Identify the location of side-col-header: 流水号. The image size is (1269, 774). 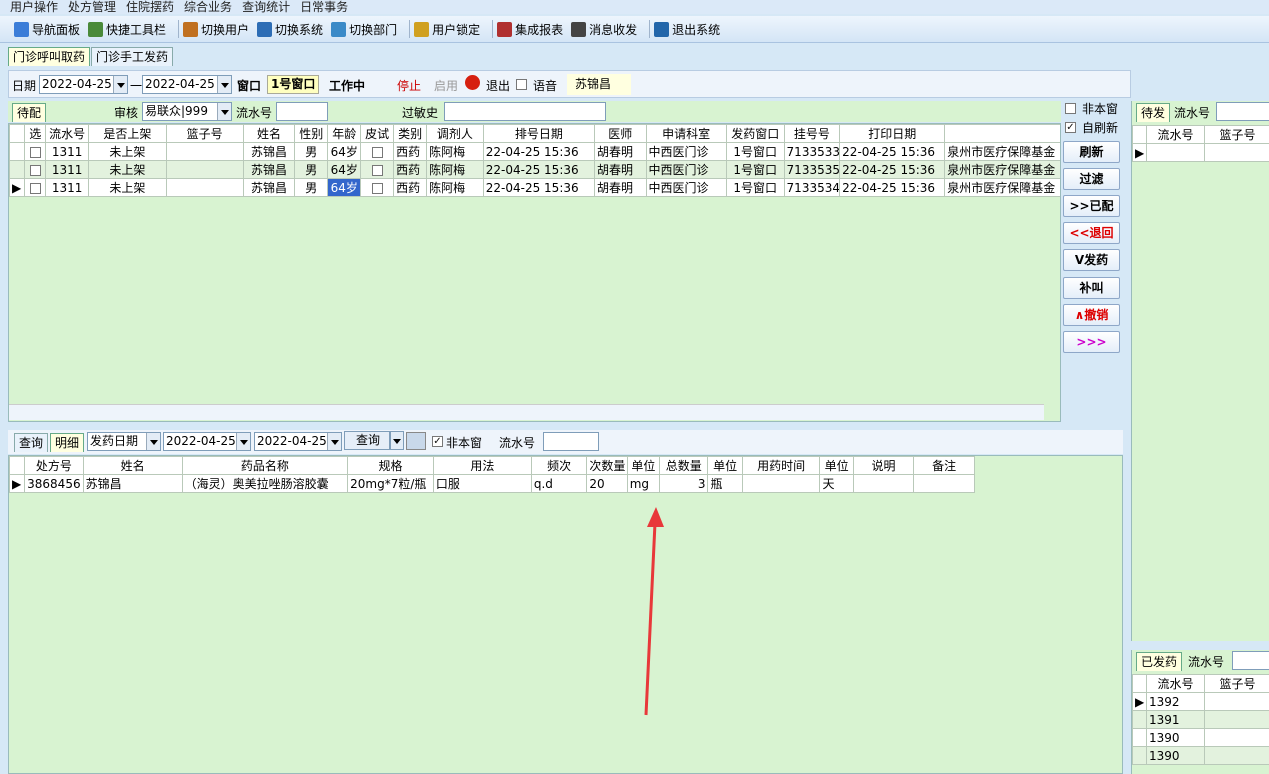
(1175, 134).